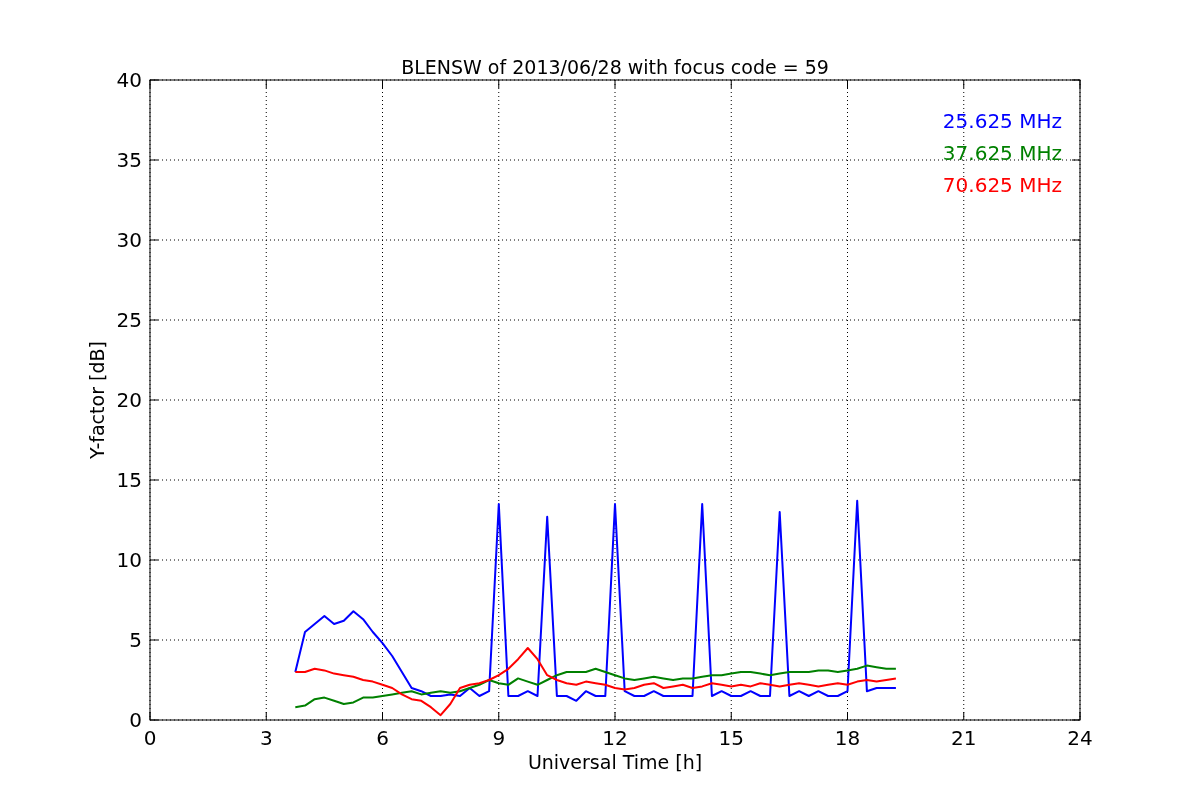 This screenshot has width=1200, height=800. I want to click on tick-label: 25, so click(129, 320).